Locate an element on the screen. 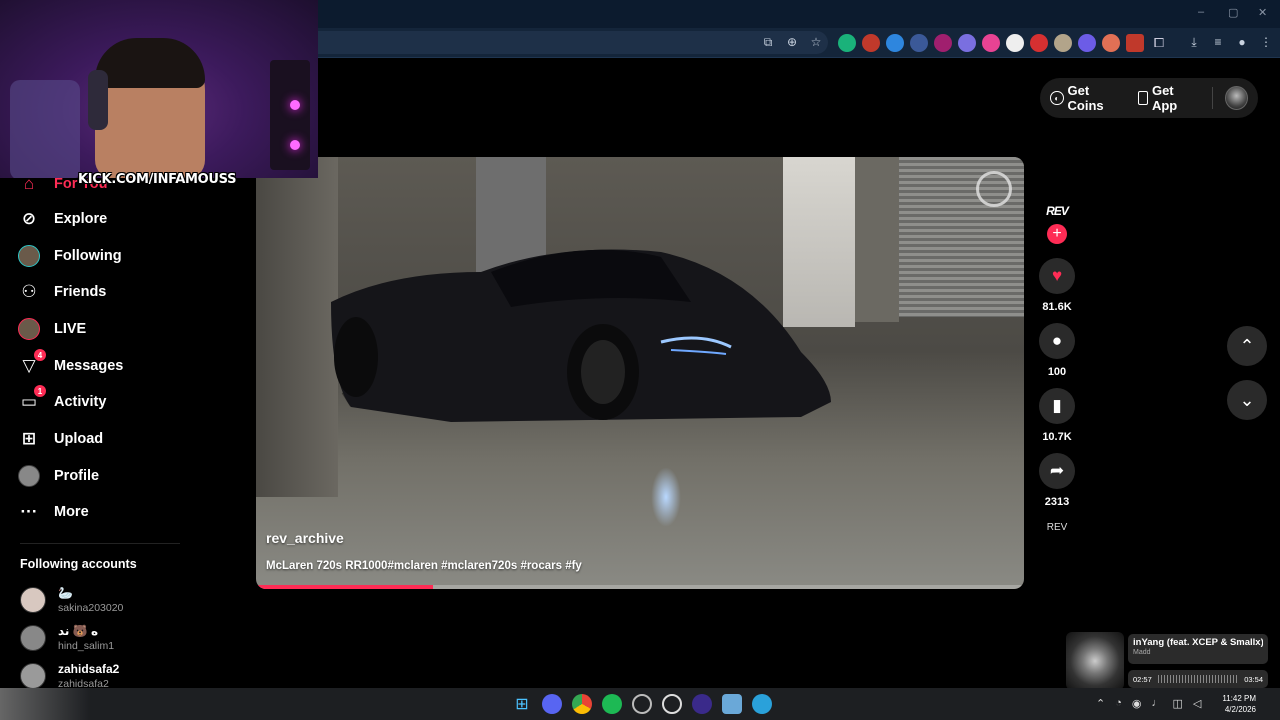  sidebar-item-friends: ⚇ Friends is located at coordinates (62, 292).